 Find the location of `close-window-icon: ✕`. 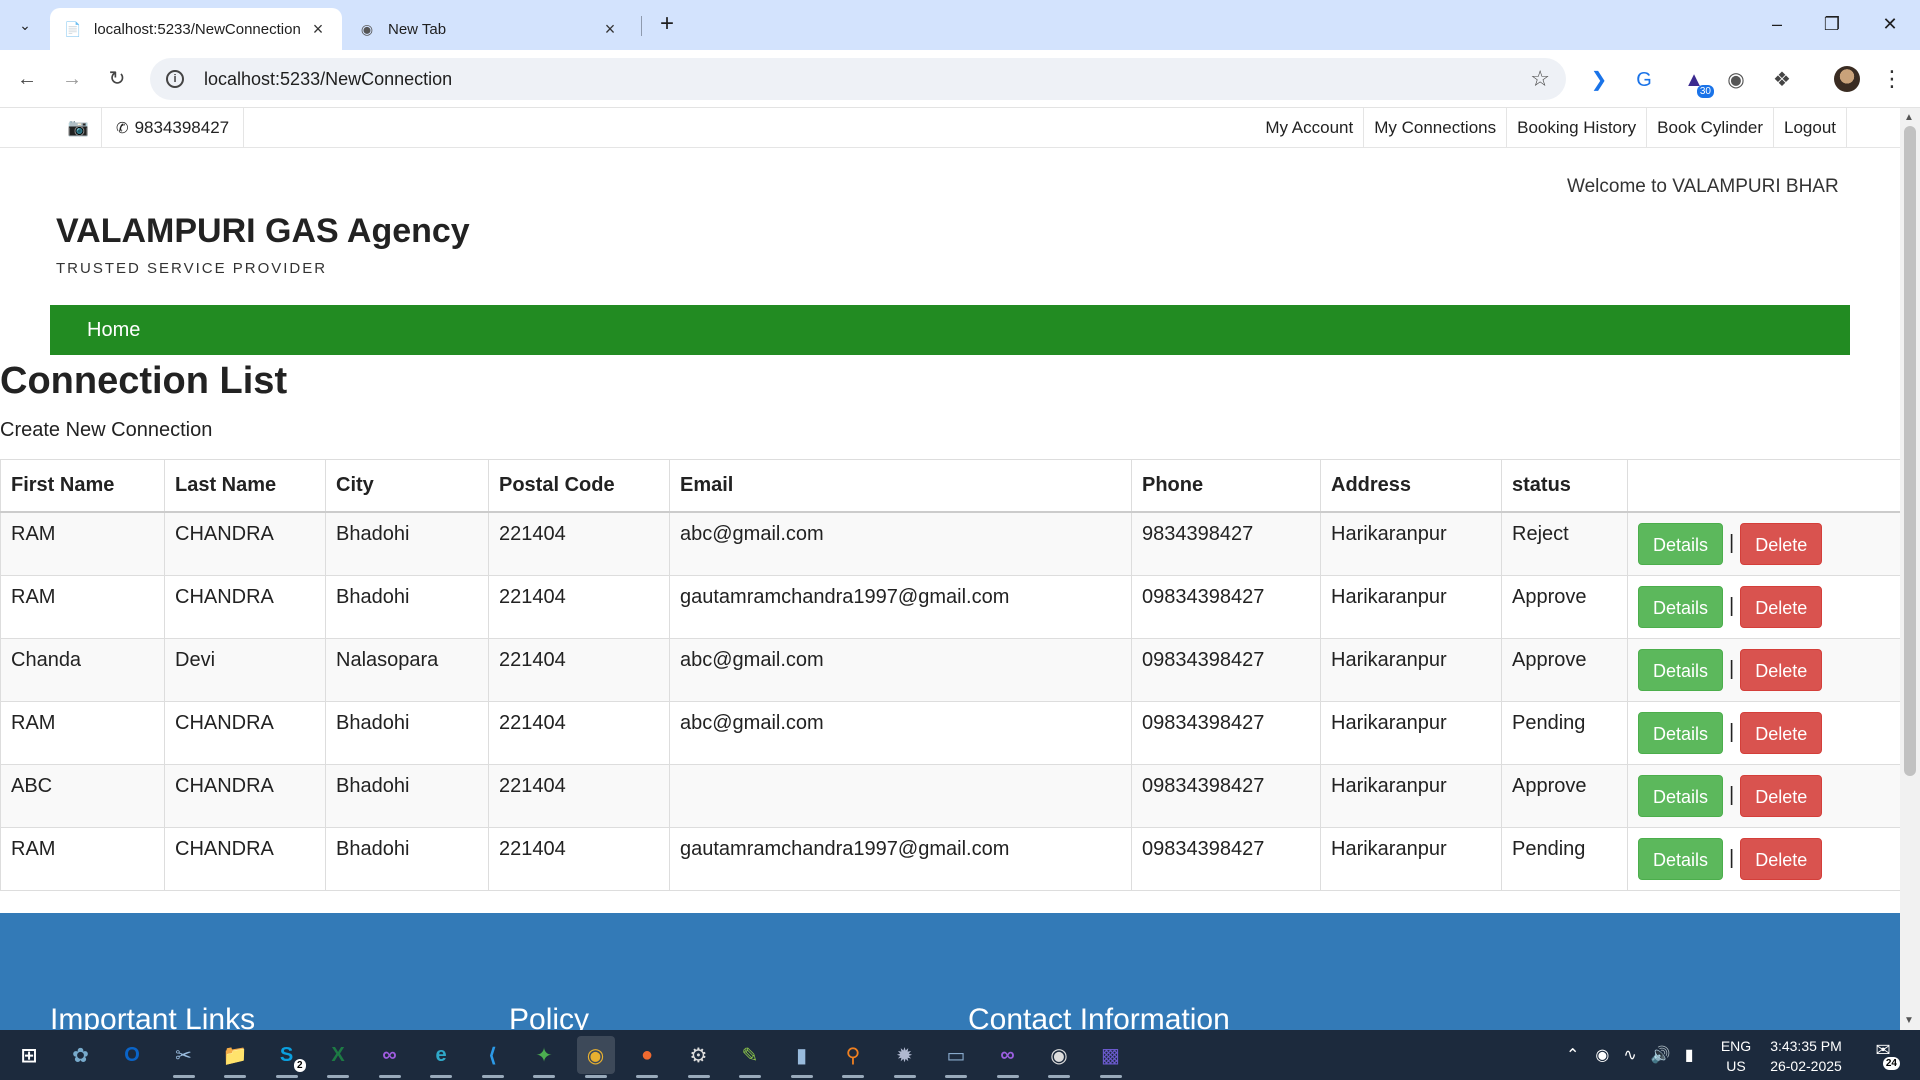

close-window-icon: ✕ is located at coordinates (1890, 24).